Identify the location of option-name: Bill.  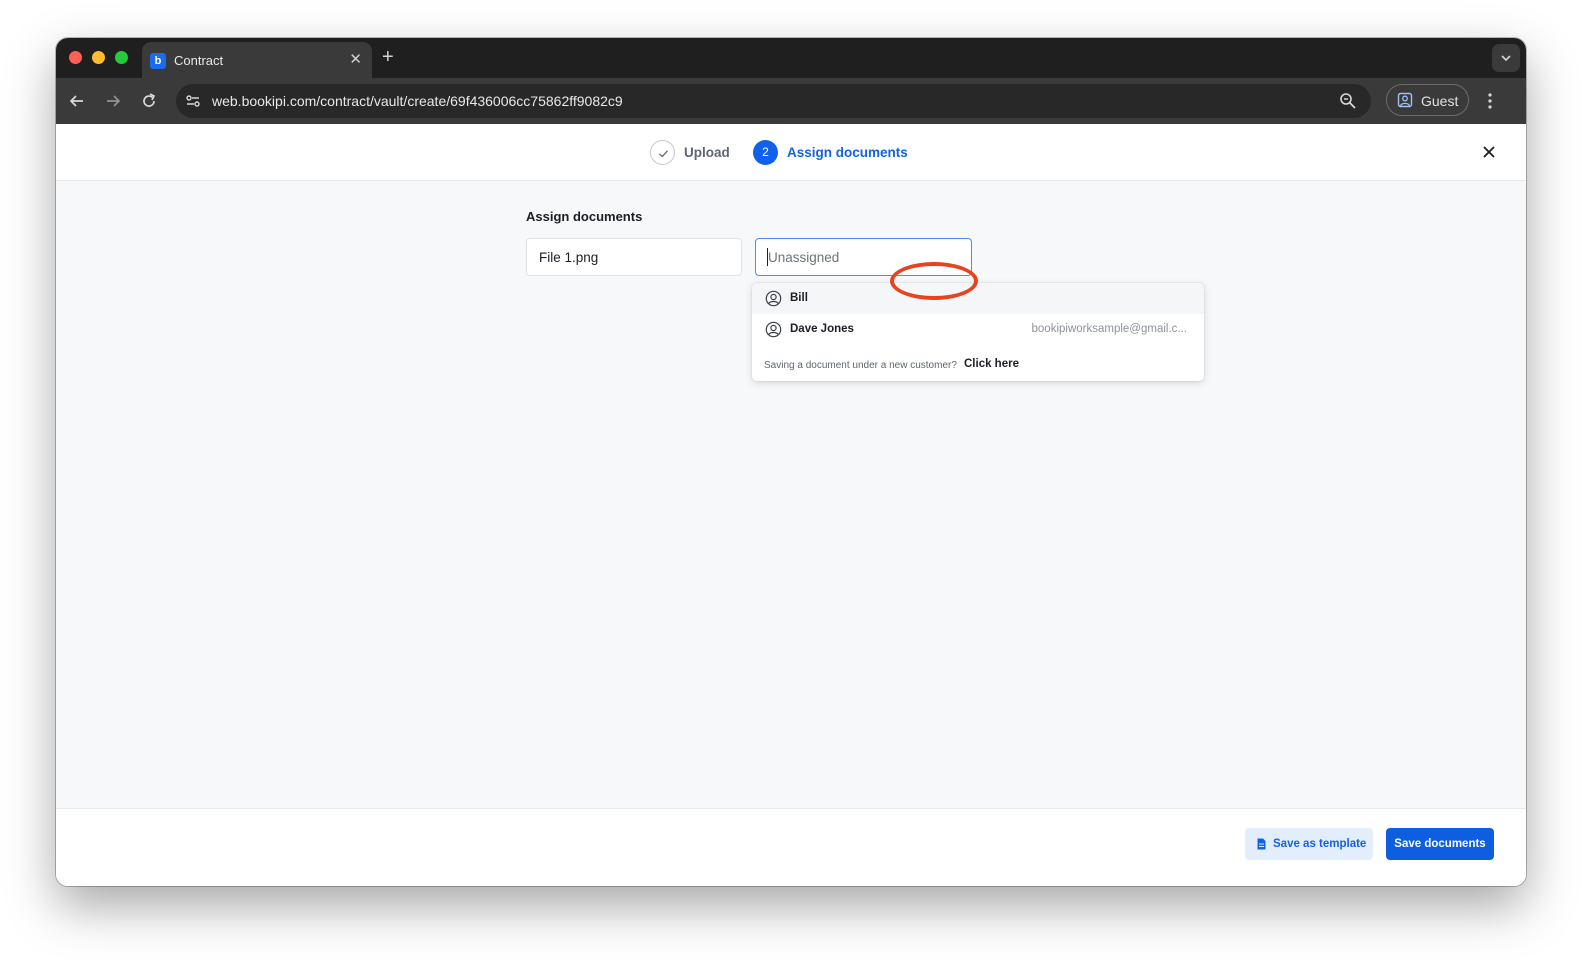
(799, 298).